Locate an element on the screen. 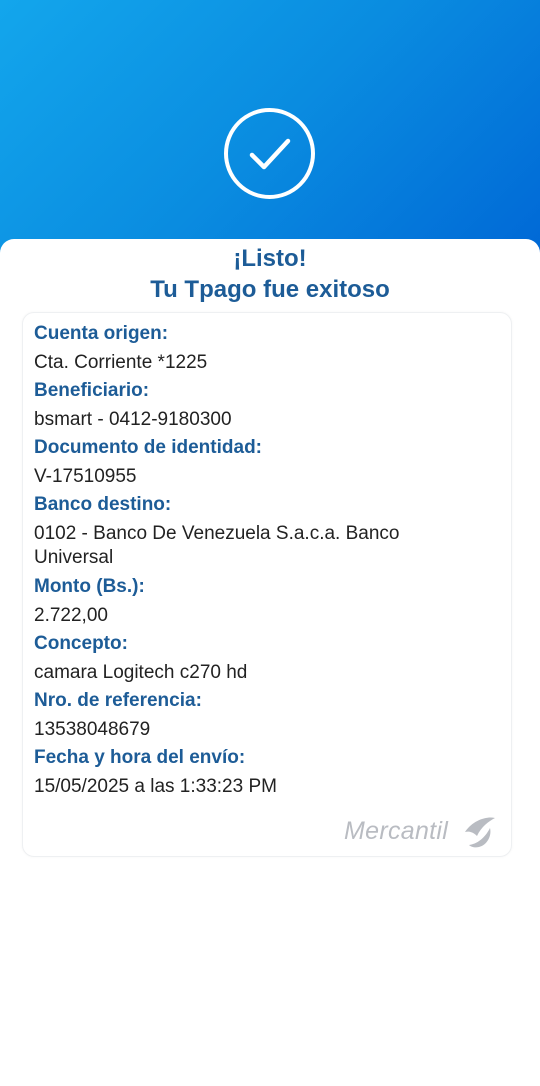  concept-value: camara Logitech c270 hd is located at coordinates (141, 672).